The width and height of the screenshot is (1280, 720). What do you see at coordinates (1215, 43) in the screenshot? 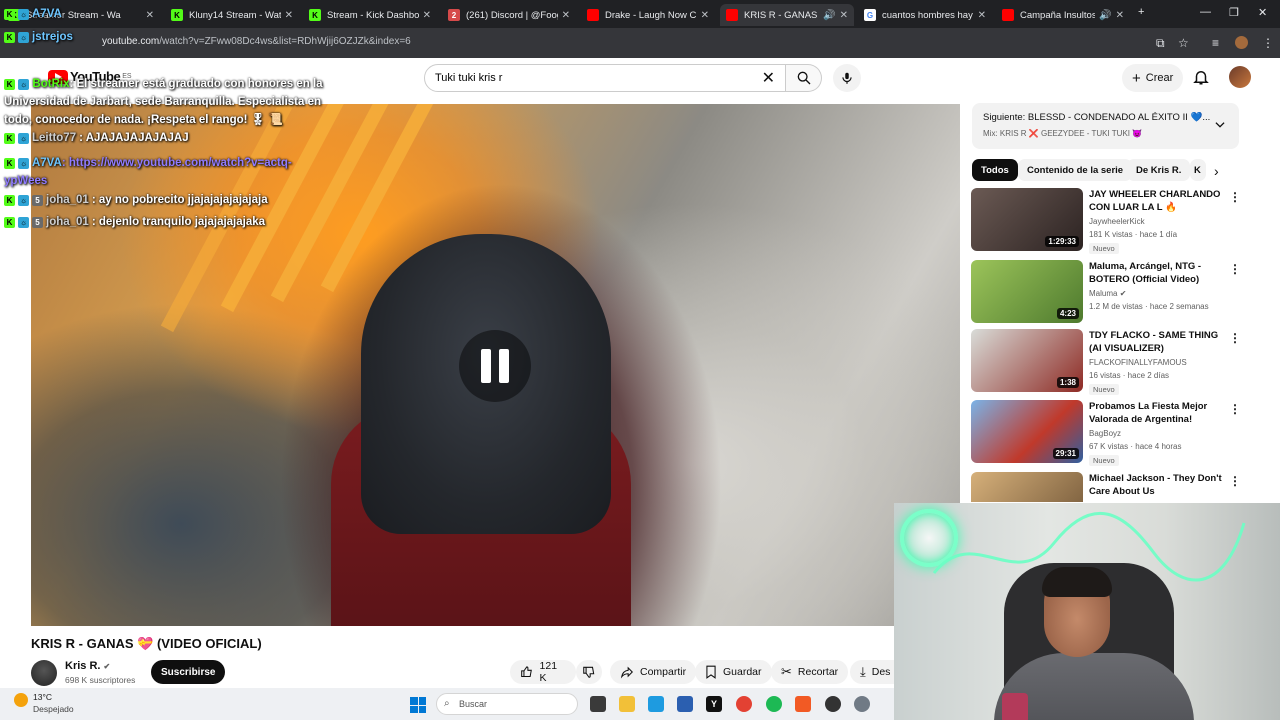
I see `reading-list-icon: ≡` at bounding box center [1215, 43].